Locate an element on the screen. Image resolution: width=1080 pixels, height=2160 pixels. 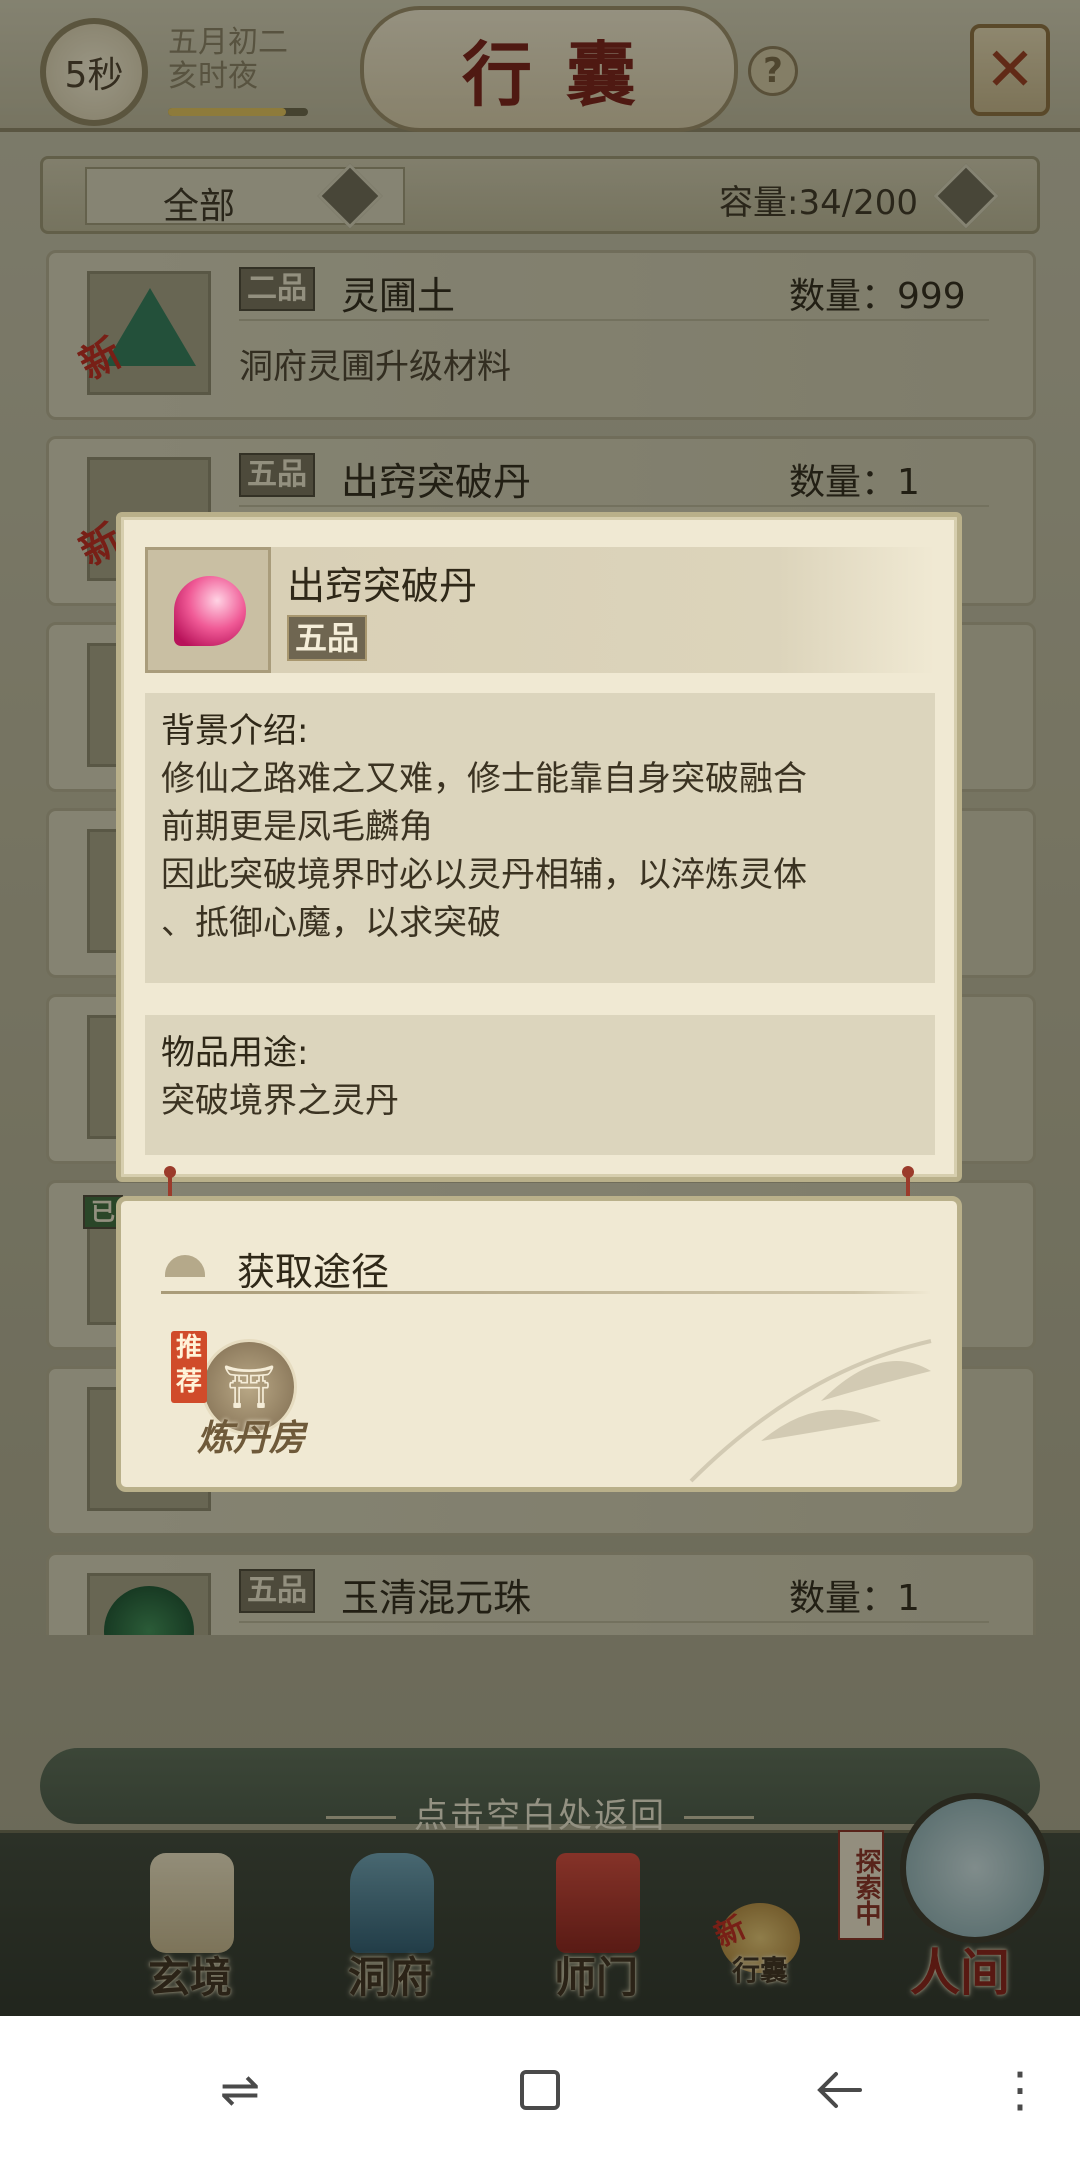
item-thumbnail is located at coordinates (149, 1604).